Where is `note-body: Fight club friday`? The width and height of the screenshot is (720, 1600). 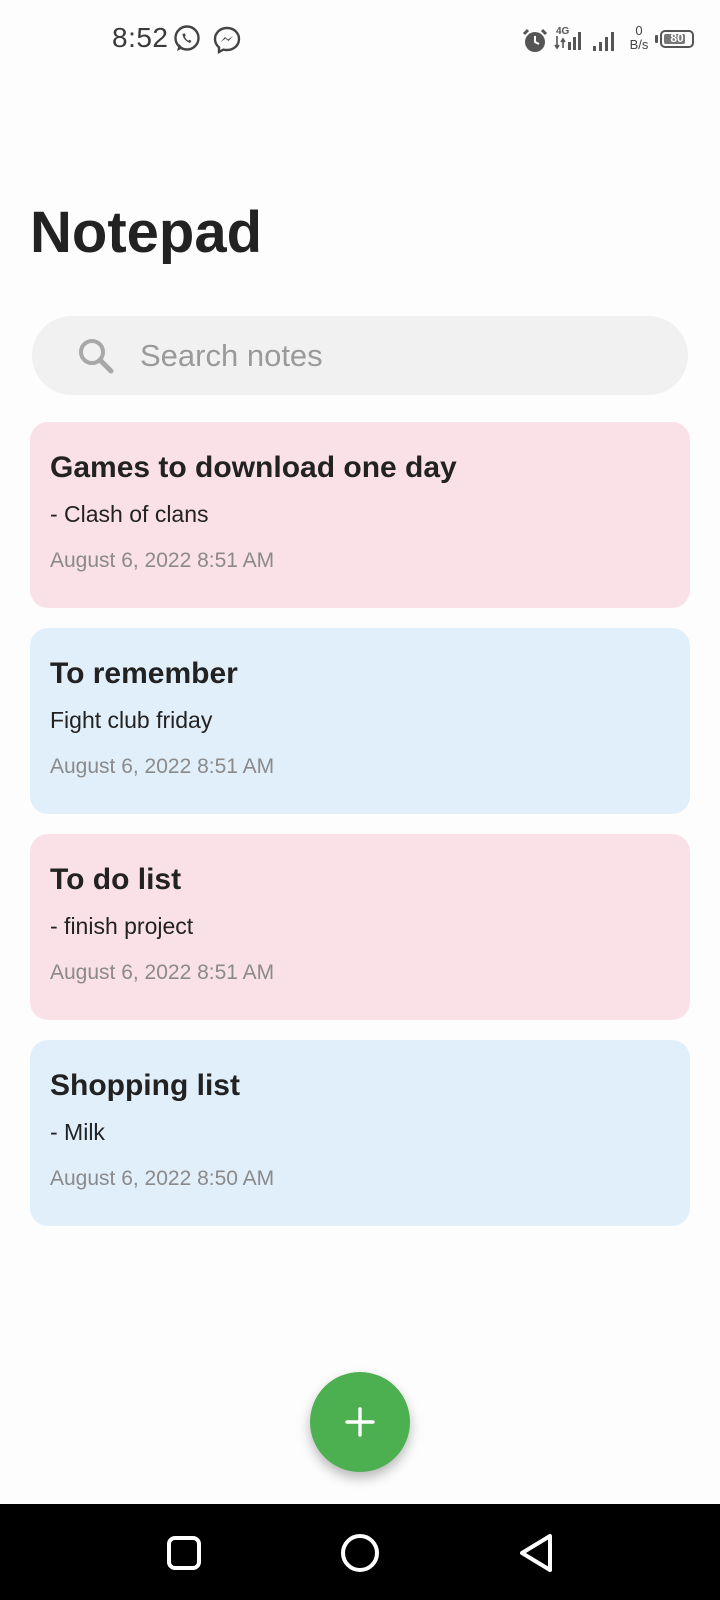 note-body: Fight club friday is located at coordinates (131, 720).